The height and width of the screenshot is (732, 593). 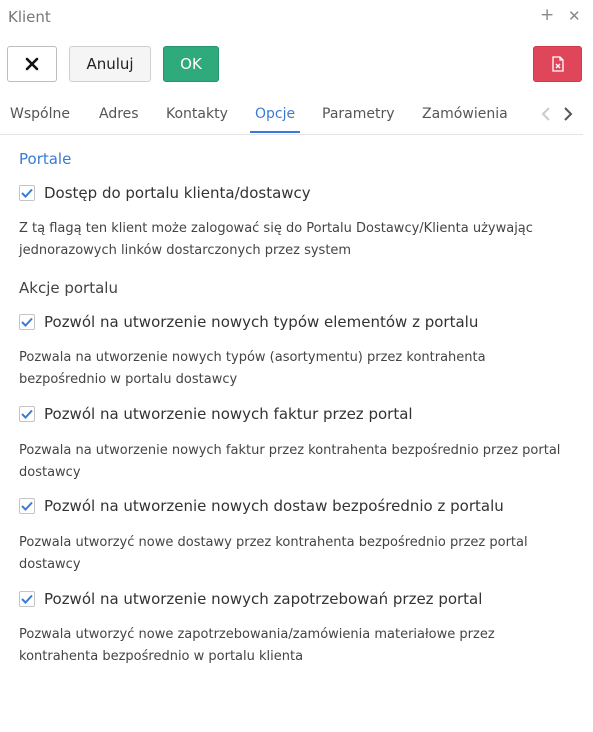 What do you see at coordinates (296, 17) in the screenshot?
I see `window-titlebar: Klient + ✕` at bounding box center [296, 17].